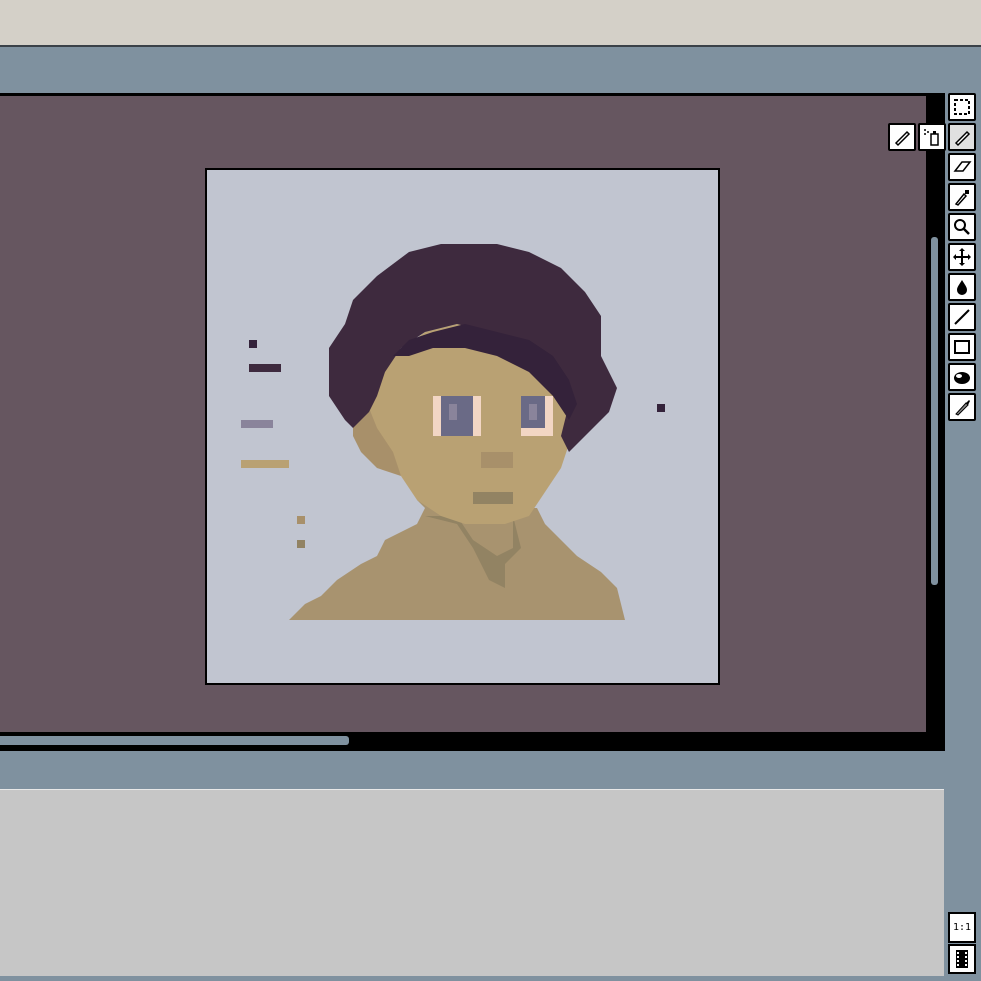 This screenshot has height=981, width=981. Describe the element at coordinates (962, 927) in the screenshot. I see `zoom-actual-size-button: 1:1` at that location.